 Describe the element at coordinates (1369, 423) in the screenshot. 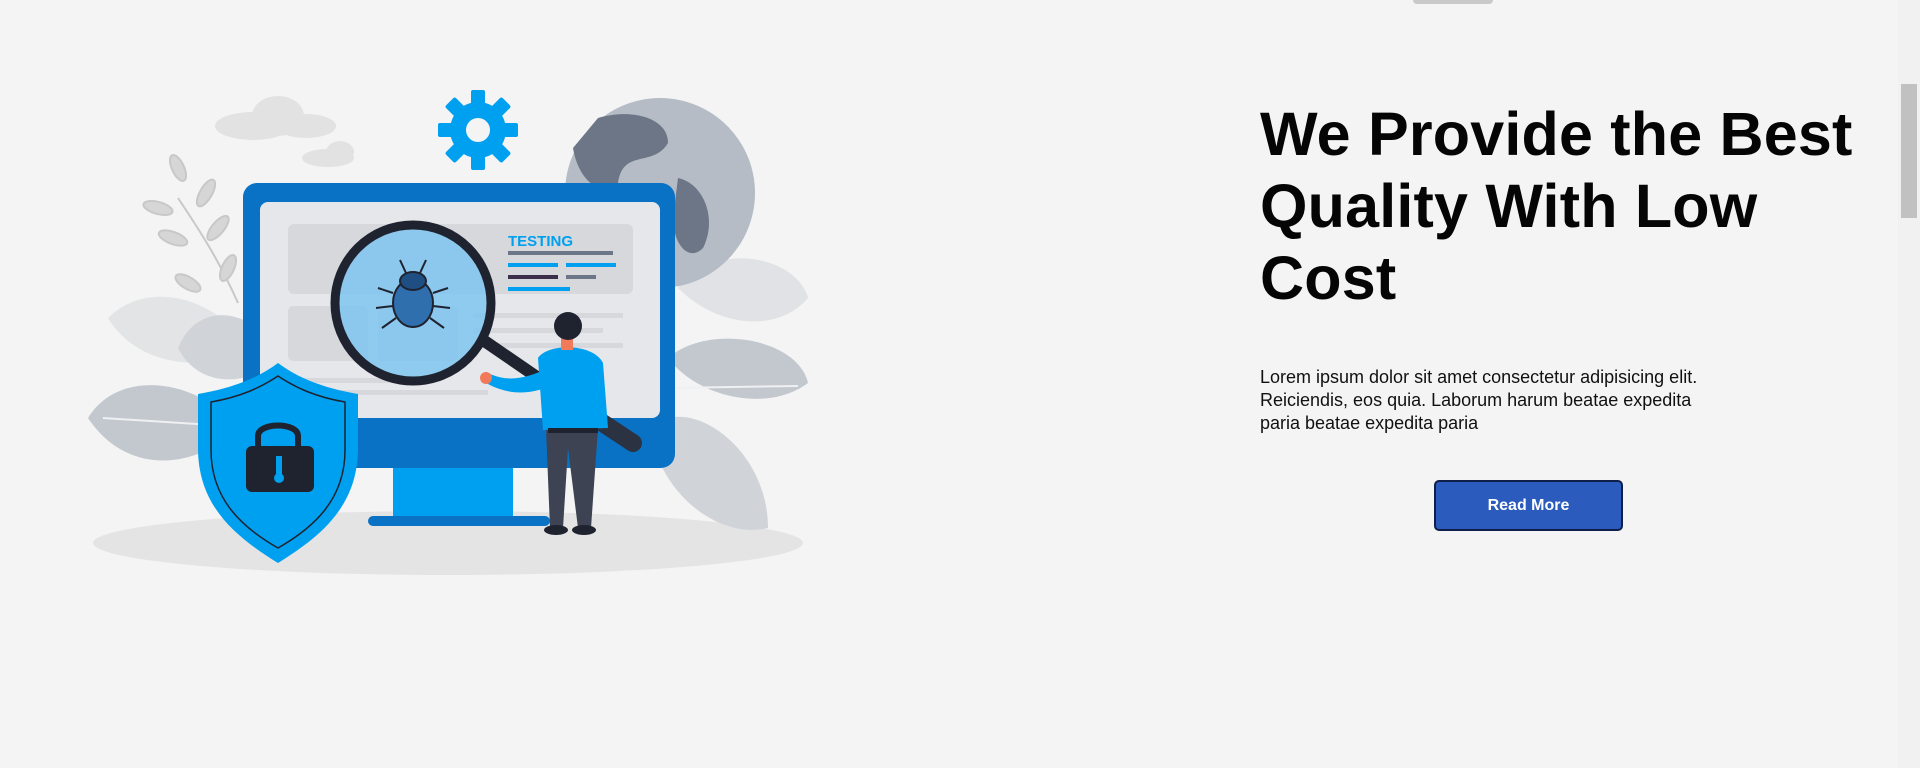

I see `hero-description-line: paria beatae expedita paria` at that location.